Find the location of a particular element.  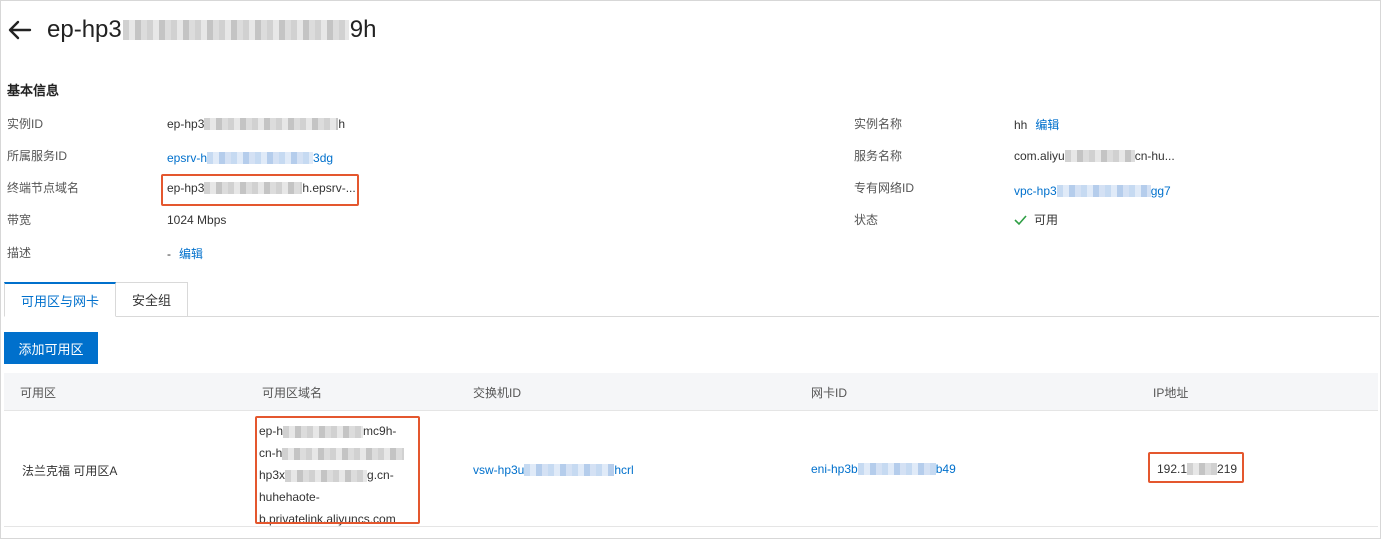

column-header-vswitch-id: 交换机ID is located at coordinates (497, 393).